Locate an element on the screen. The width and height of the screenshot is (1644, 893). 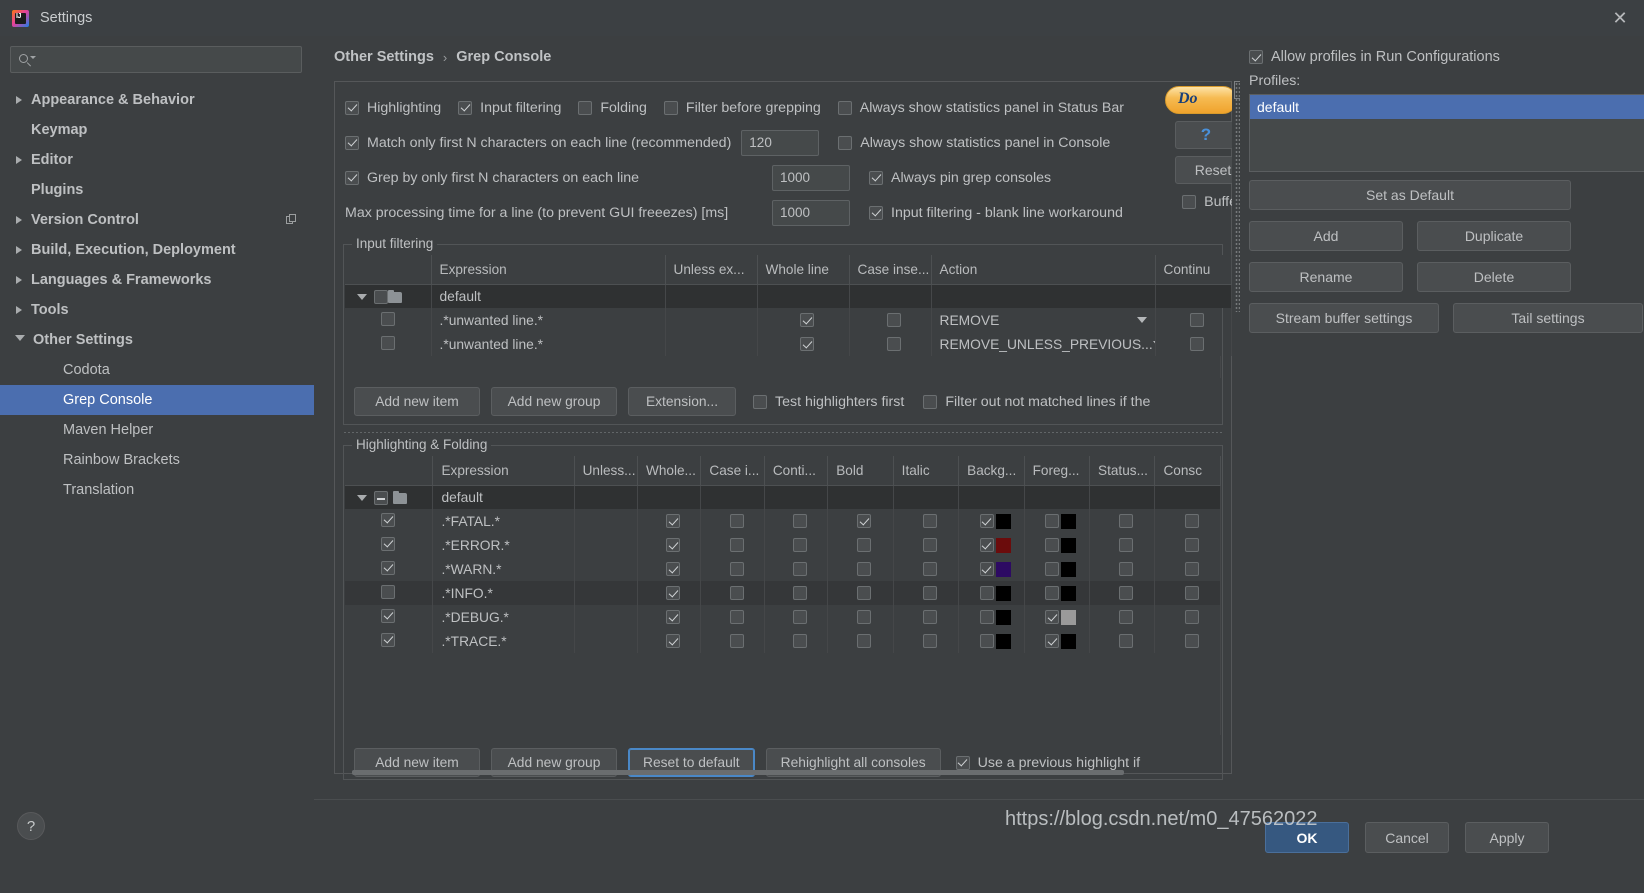
reset-button: Reset is located at coordinates (1206, 170).